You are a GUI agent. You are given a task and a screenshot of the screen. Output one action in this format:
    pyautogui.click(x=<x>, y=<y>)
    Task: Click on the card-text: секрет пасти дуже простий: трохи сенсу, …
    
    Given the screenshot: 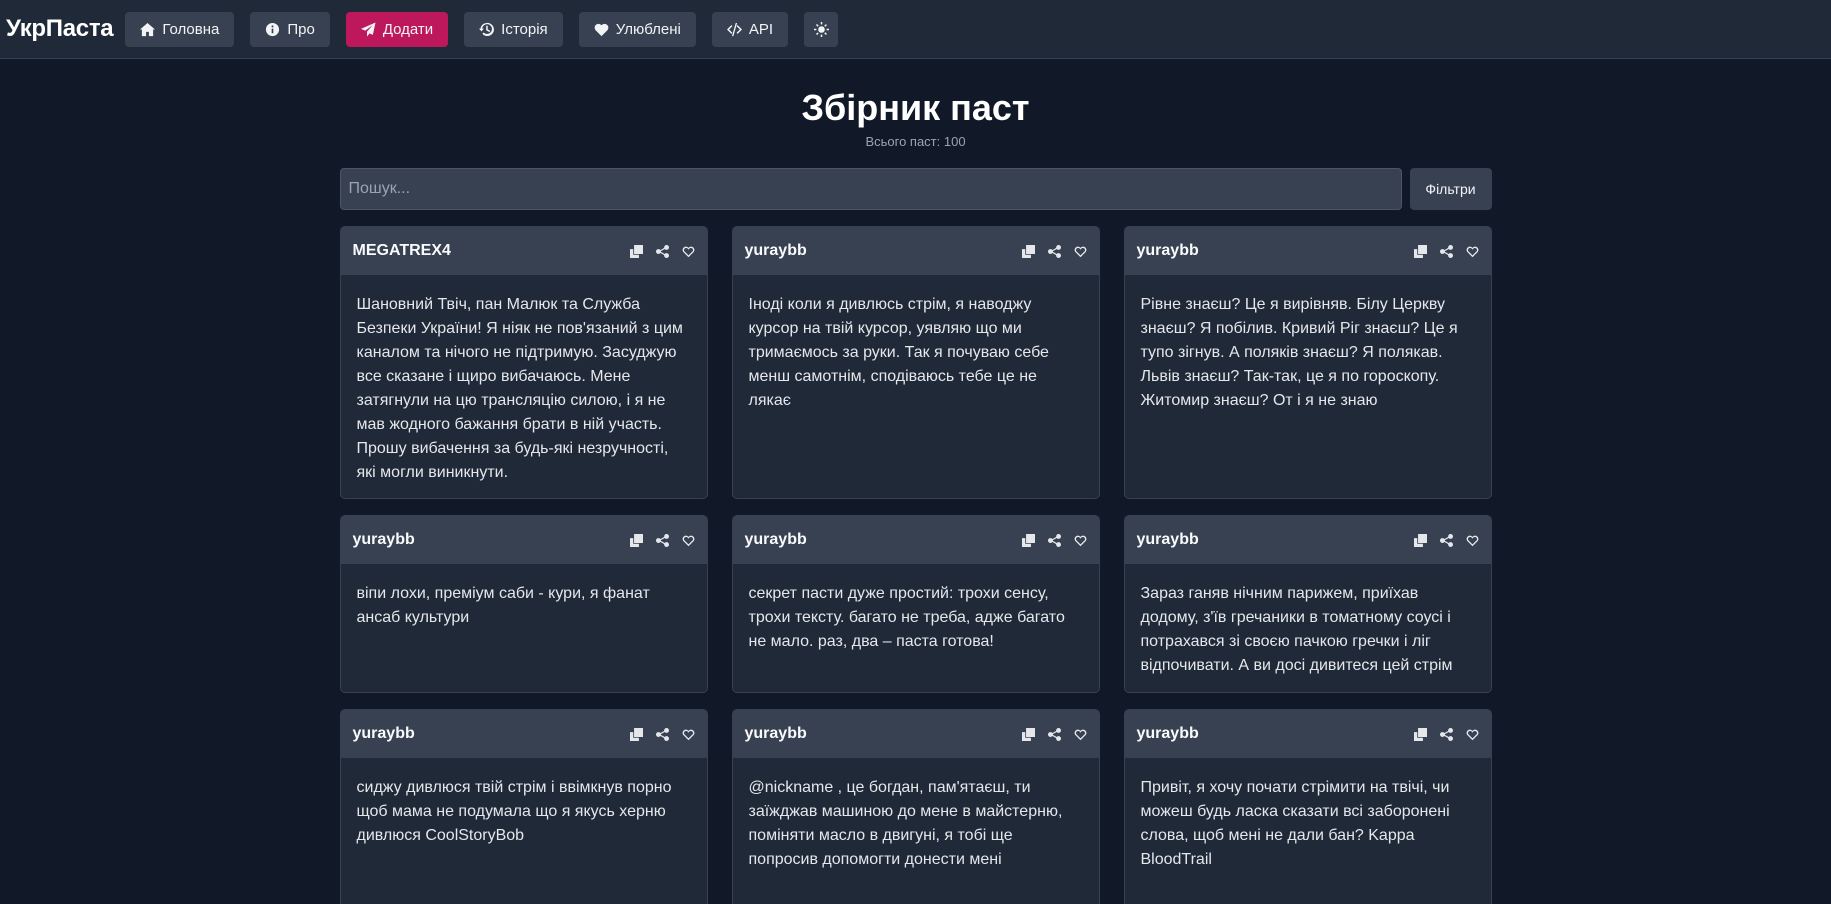 What is the action you would take?
    pyautogui.click(x=906, y=618)
    